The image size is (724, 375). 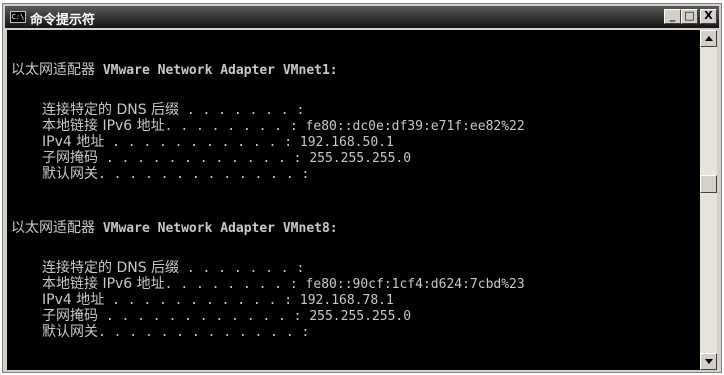 What do you see at coordinates (672, 16) in the screenshot?
I see `minimize-button: _` at bounding box center [672, 16].